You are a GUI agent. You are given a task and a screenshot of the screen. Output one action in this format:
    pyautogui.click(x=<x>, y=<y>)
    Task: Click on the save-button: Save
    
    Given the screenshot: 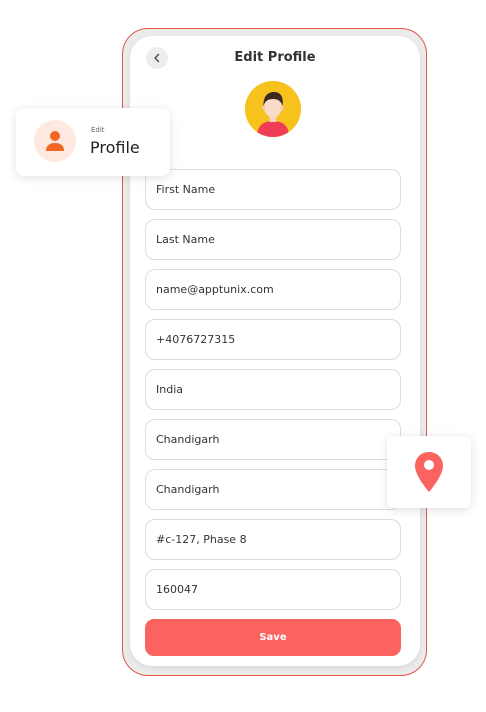 What is the action you would take?
    pyautogui.click(x=273, y=637)
    